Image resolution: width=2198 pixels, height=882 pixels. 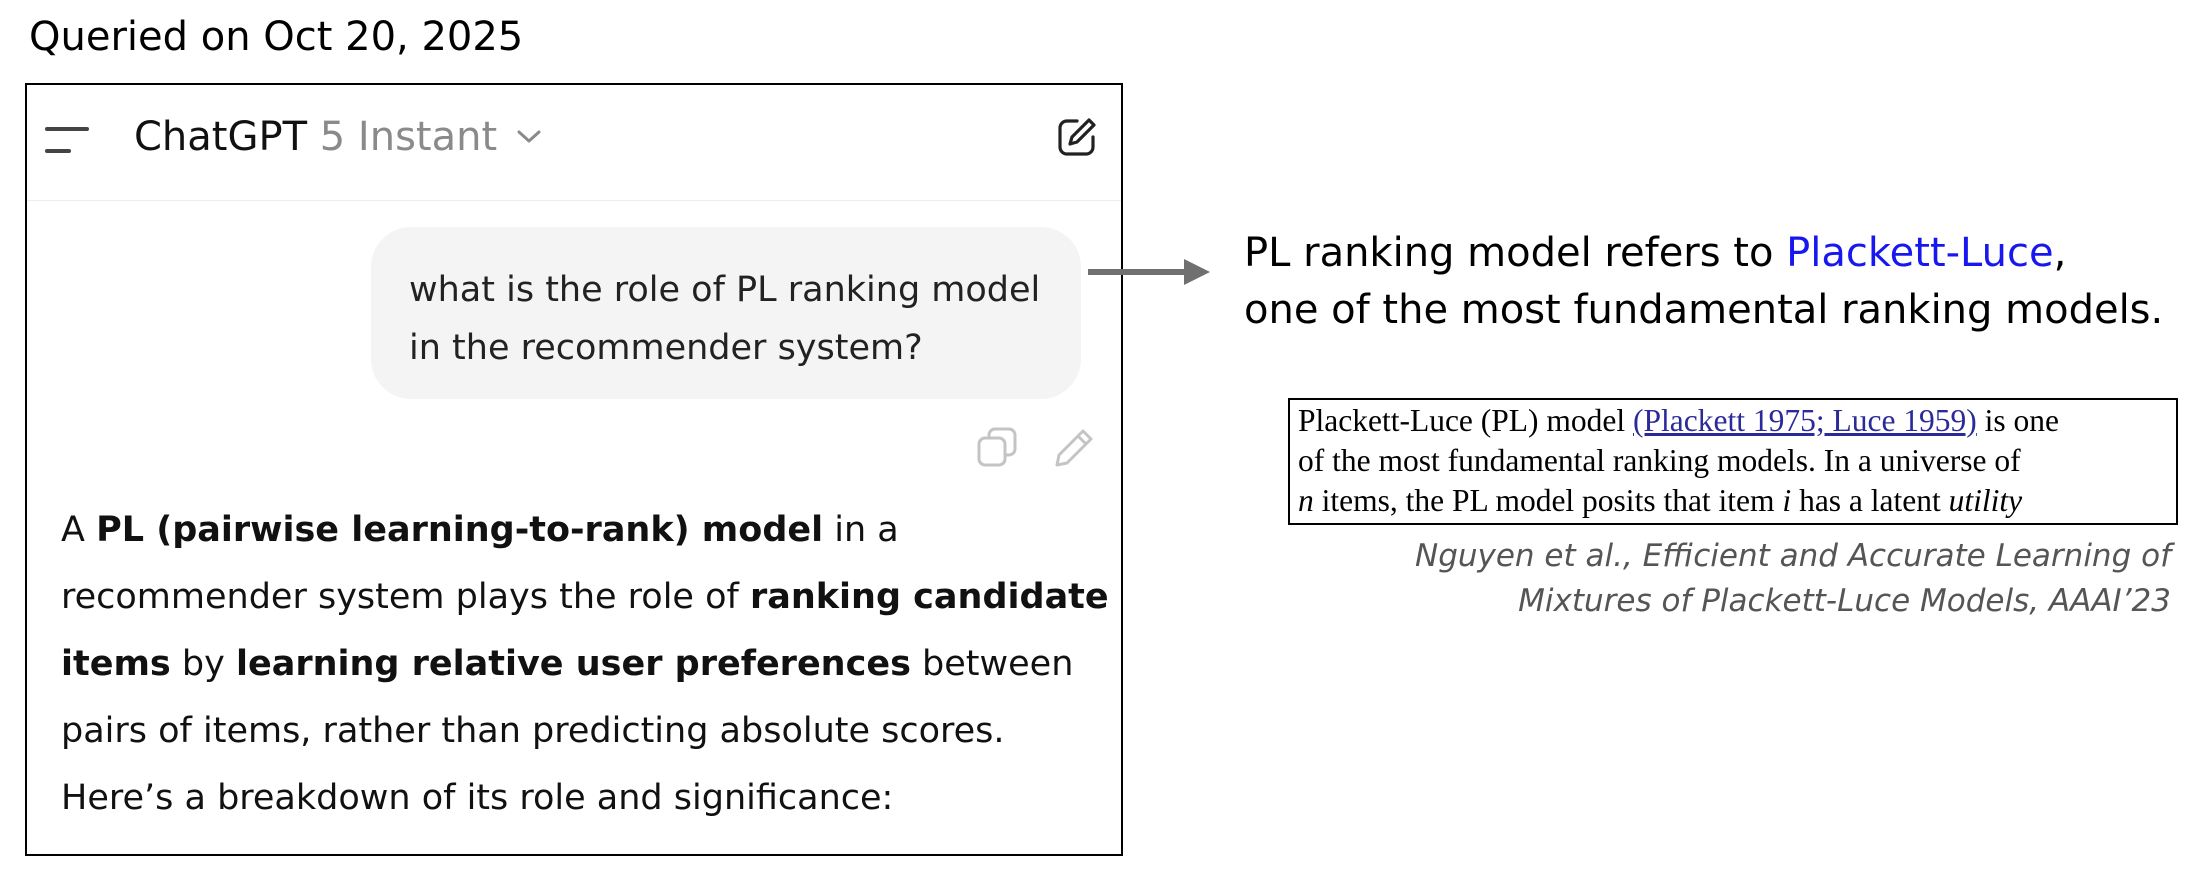 What do you see at coordinates (408, 137) in the screenshot?
I see `model-variant: 5 Instant` at bounding box center [408, 137].